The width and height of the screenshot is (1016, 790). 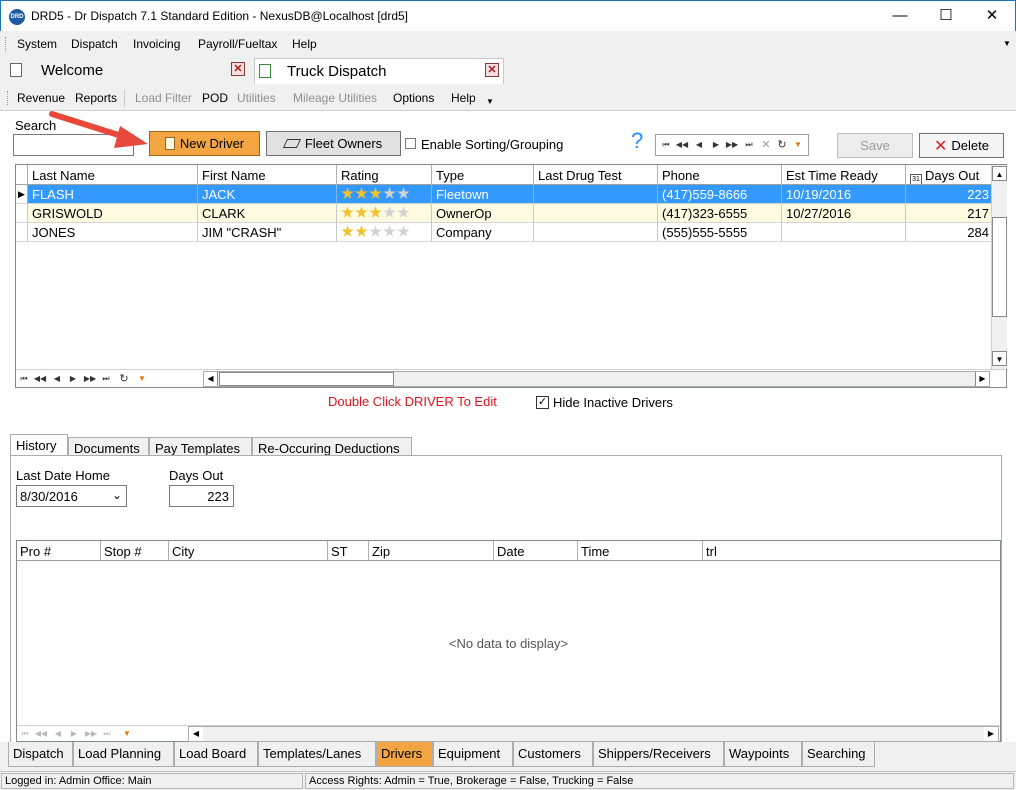 I want to click on tab-drivers: Drivers, so click(x=404, y=754).